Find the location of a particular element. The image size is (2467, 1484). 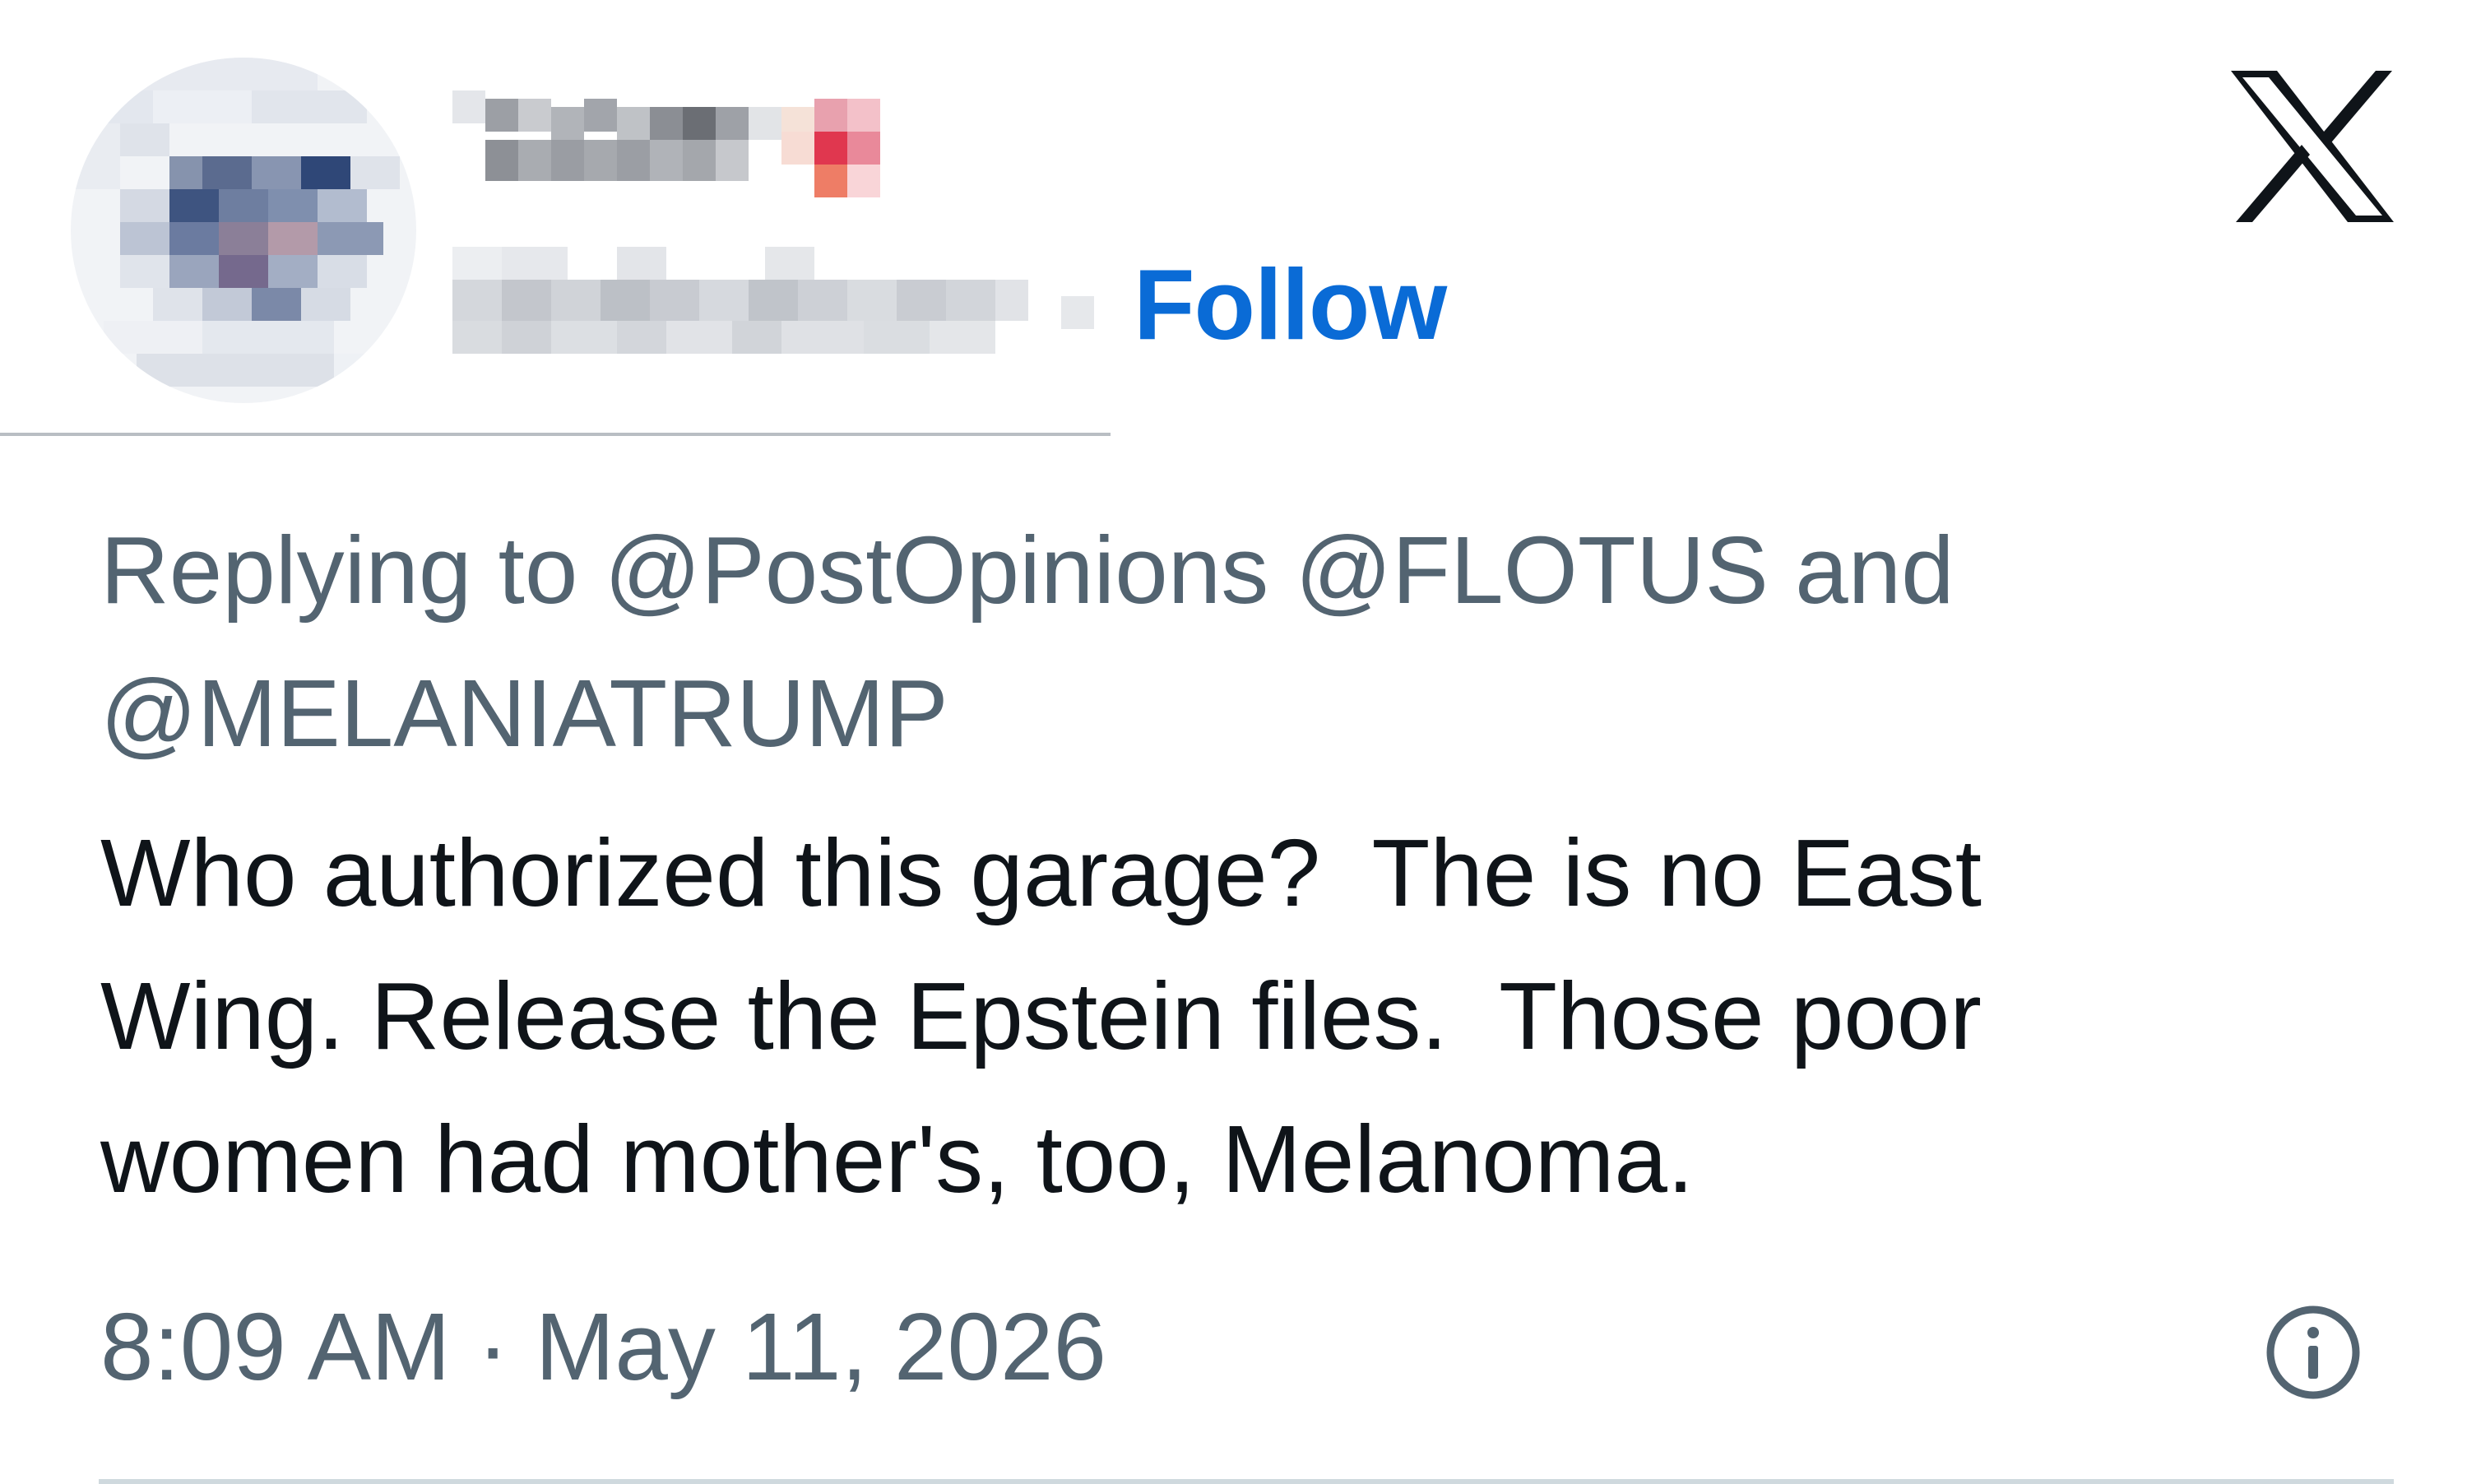

mention-postopinions: @PostOpinions is located at coordinates (937, 570).